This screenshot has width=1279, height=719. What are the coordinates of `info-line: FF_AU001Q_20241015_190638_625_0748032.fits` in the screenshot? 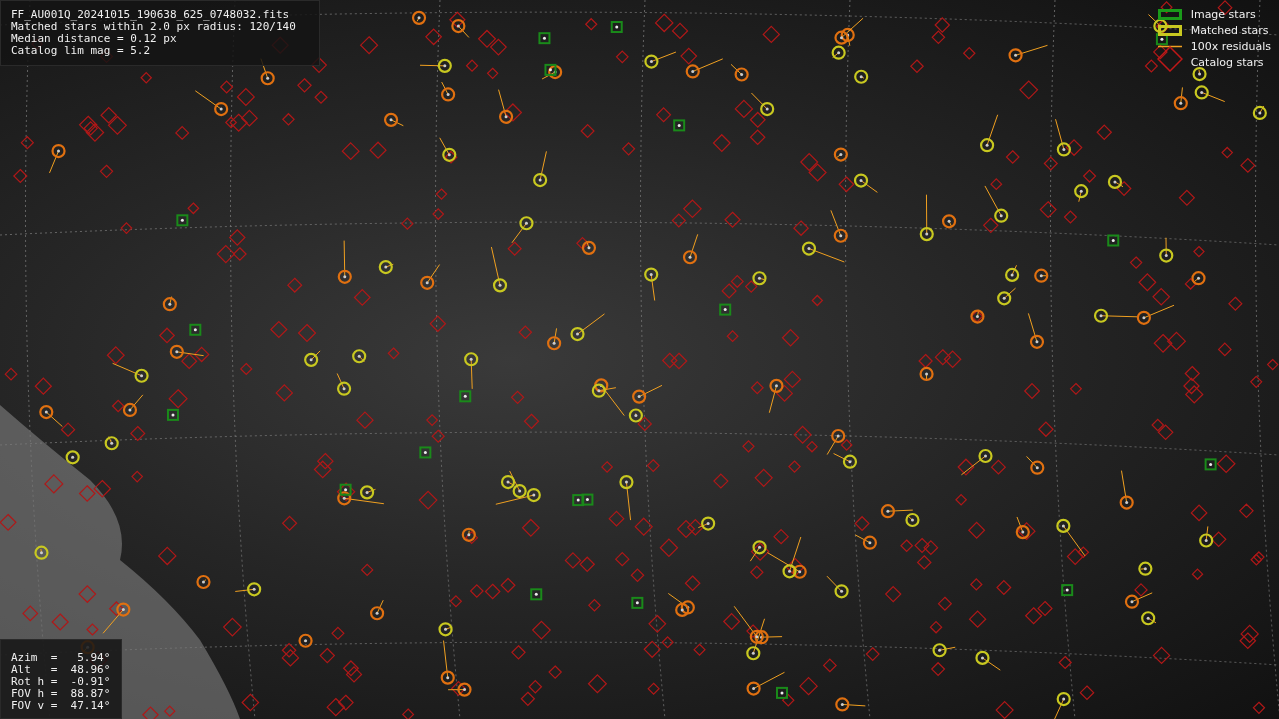 It's located at (151, 15).